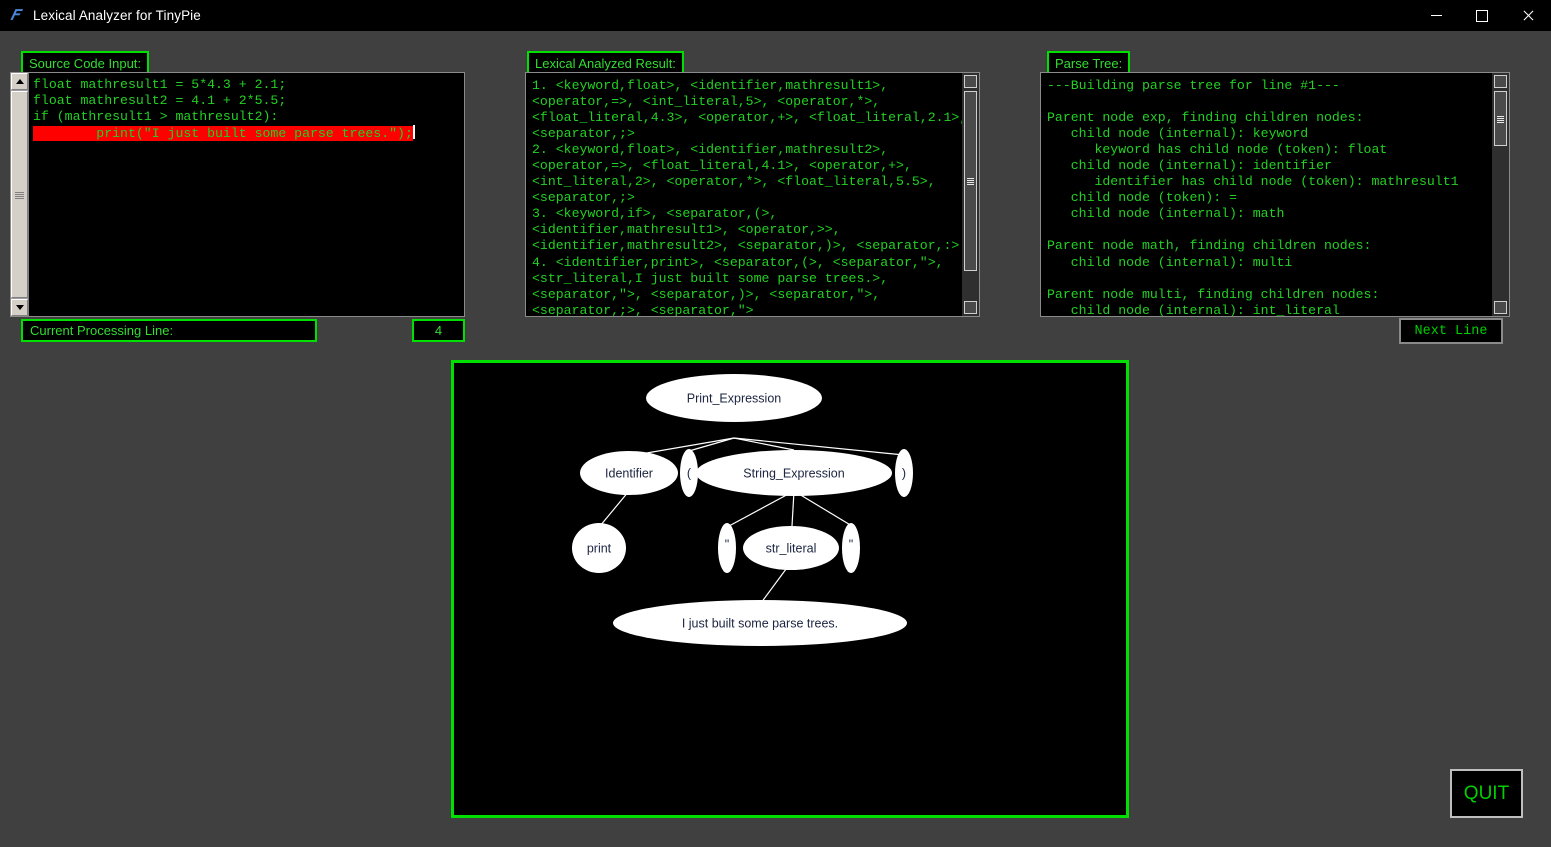 This screenshot has height=847, width=1551. I want to click on maximize-icon, so click(1482, 15).